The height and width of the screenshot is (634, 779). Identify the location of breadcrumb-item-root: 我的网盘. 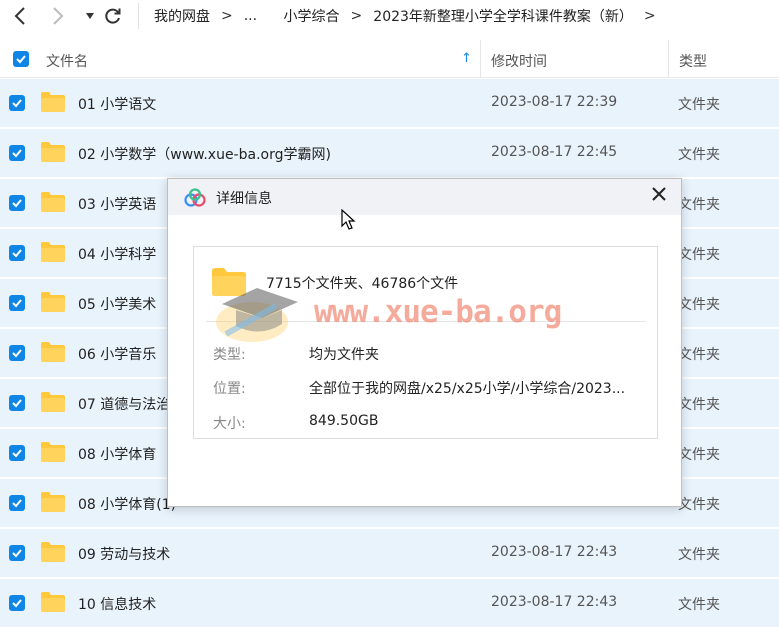
(182, 16).